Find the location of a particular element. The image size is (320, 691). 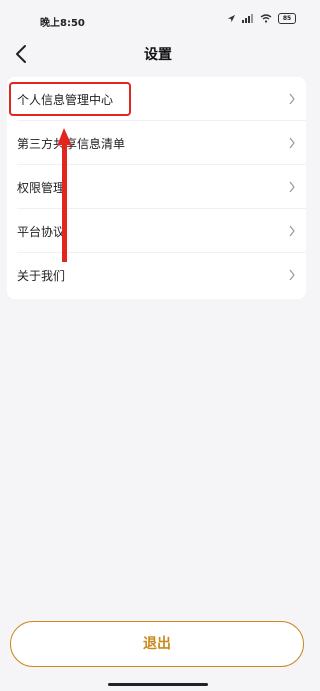

menu-item-label: 平台协议 is located at coordinates (41, 232).